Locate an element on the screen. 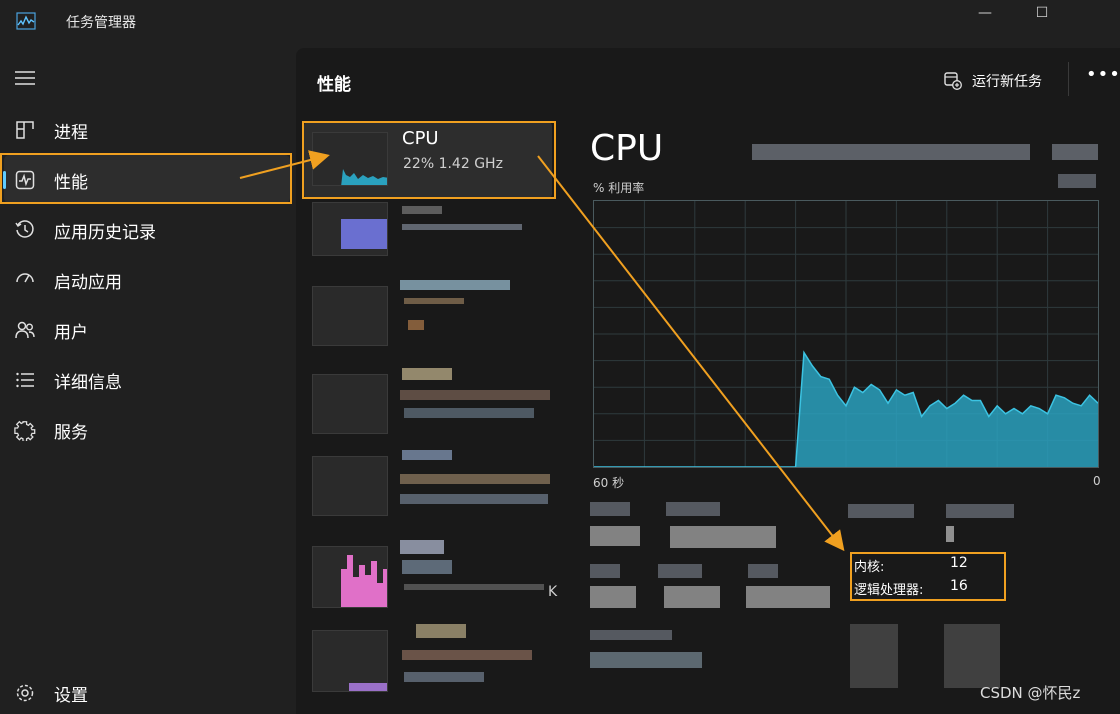 Image resolution: width=1120 pixels, height=714 pixels. sidebar-item-users: 用户 is located at coordinates (147, 329).